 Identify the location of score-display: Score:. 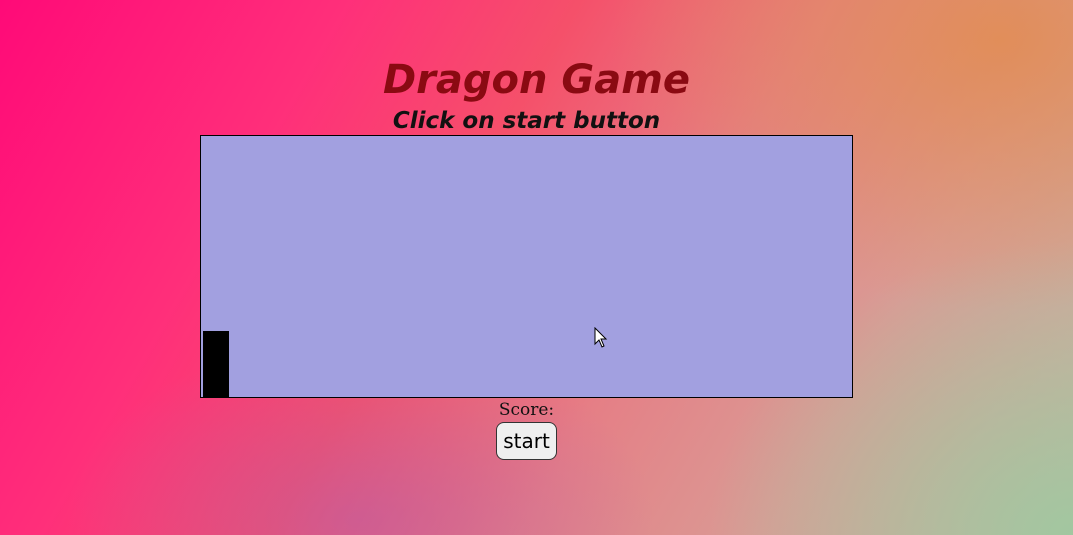
(526, 410).